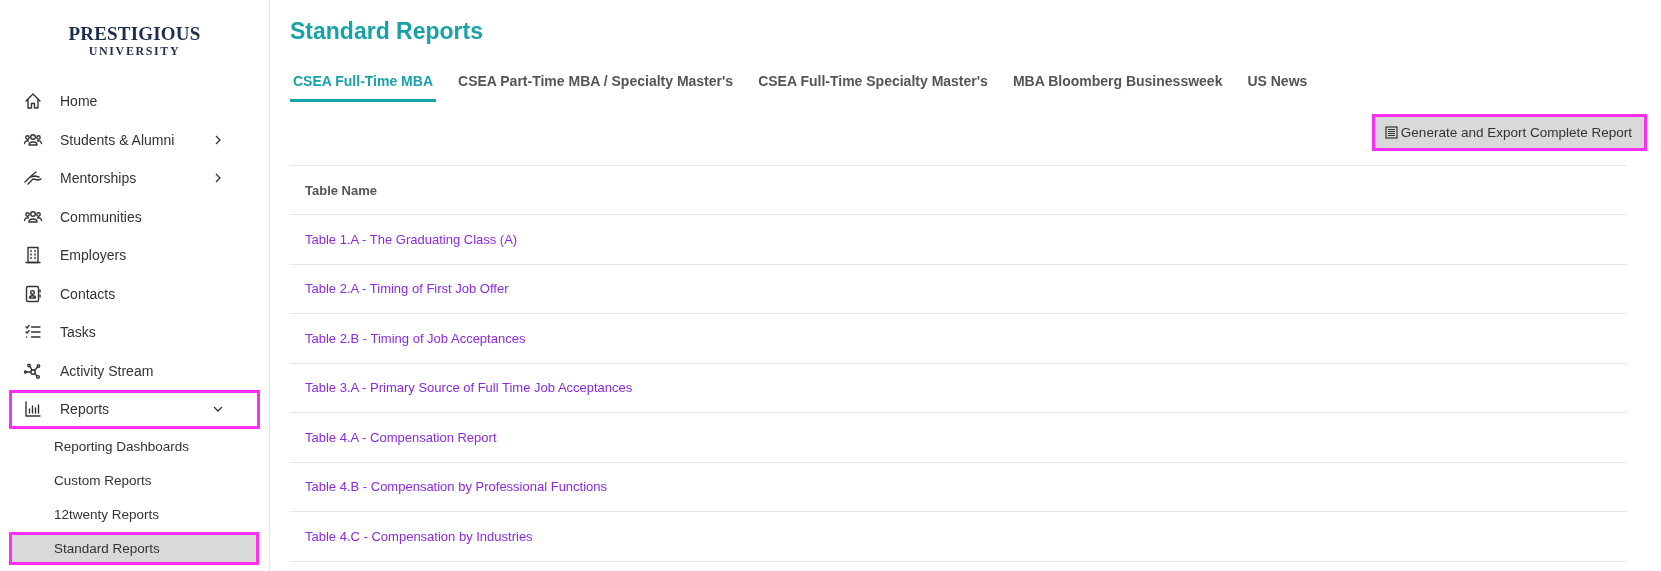 Image resolution: width=1661 pixels, height=571 pixels. I want to click on page-title: Standard Reports, so click(387, 31).